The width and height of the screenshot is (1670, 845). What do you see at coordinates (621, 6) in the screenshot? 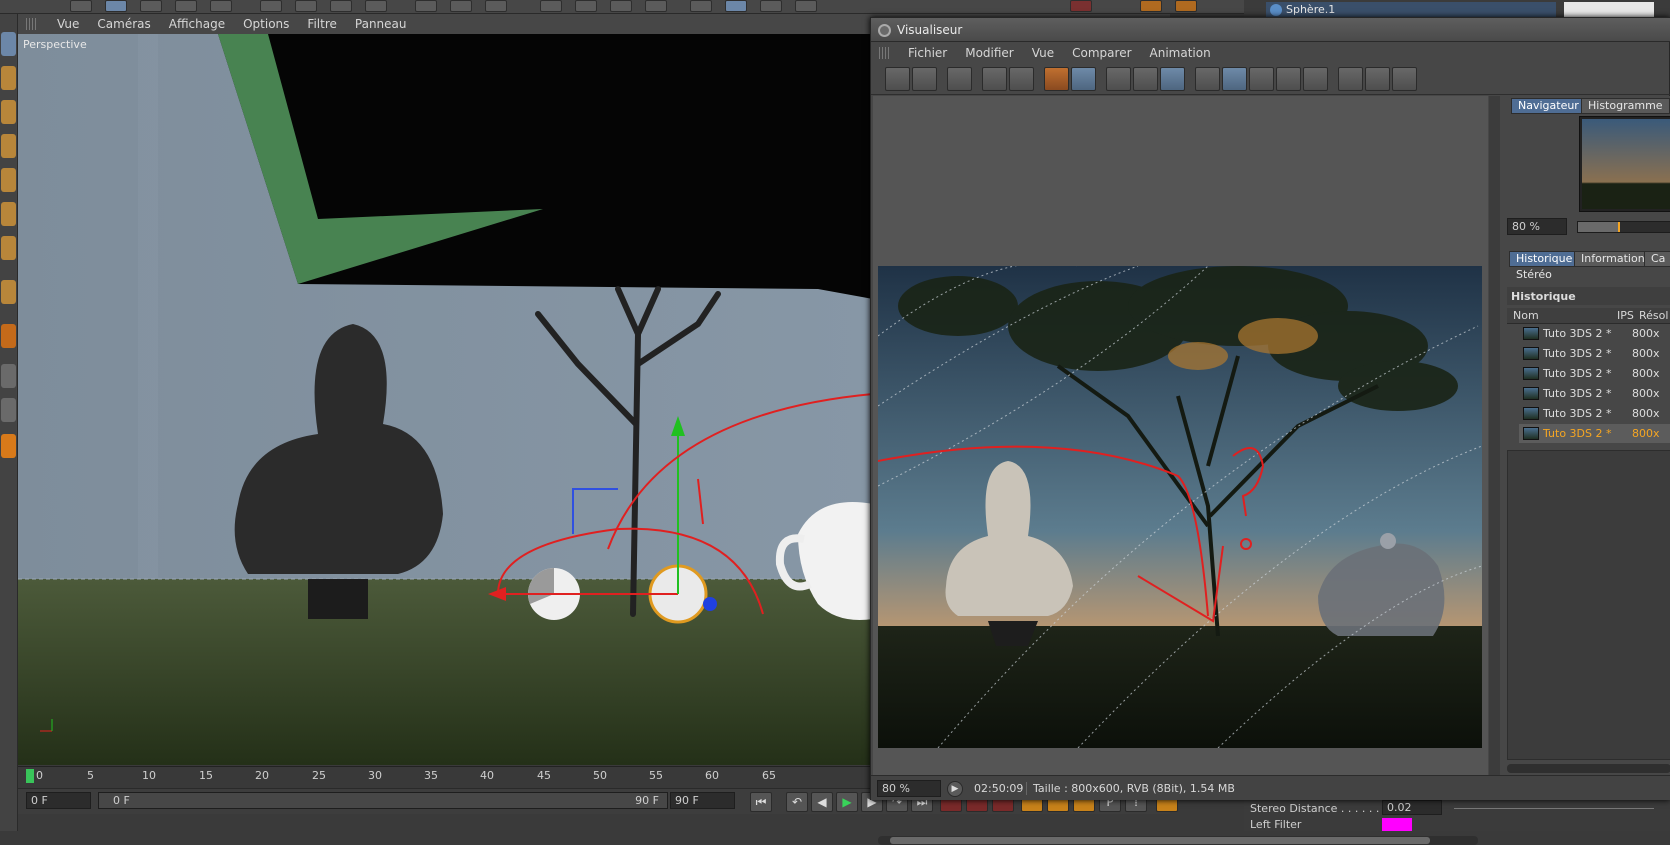
I see `nurbs-icon` at bounding box center [621, 6].